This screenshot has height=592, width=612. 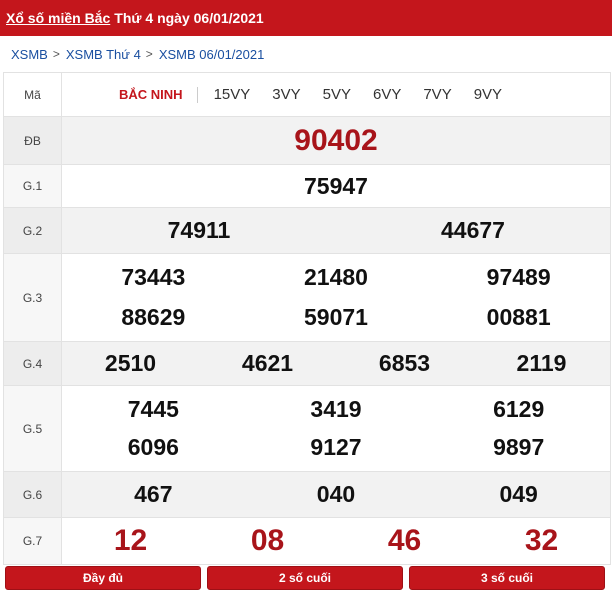 I want to click on prize-number: 00881, so click(x=518, y=316).